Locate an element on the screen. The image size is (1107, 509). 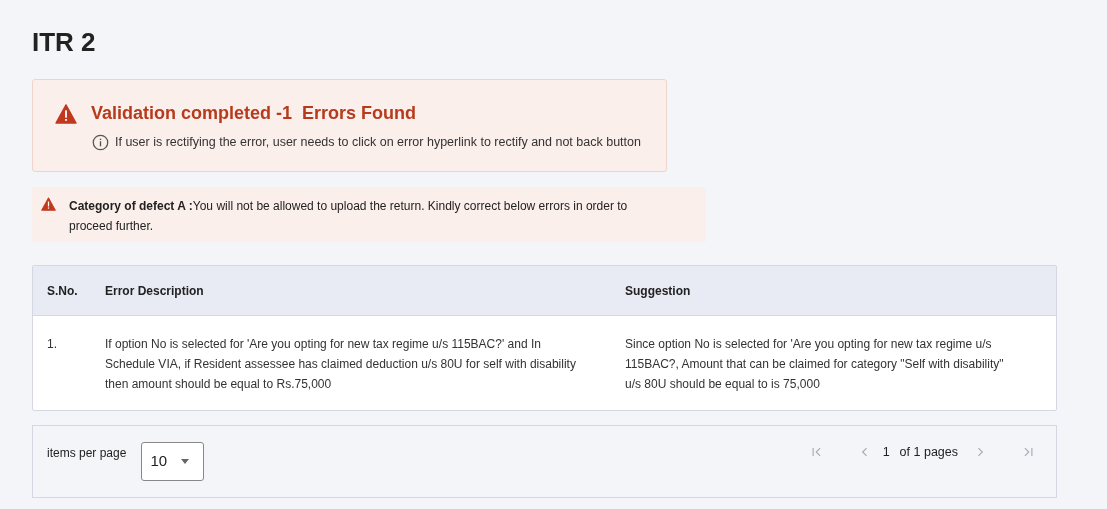
table-cell: Since option No is selected for 'Are you opting for new tax regime u/s 115BAC?, Amount that can be claimed for category "Self with disability" u/s 80U should be equal to is 75,000 is located at coordinates (814, 364).